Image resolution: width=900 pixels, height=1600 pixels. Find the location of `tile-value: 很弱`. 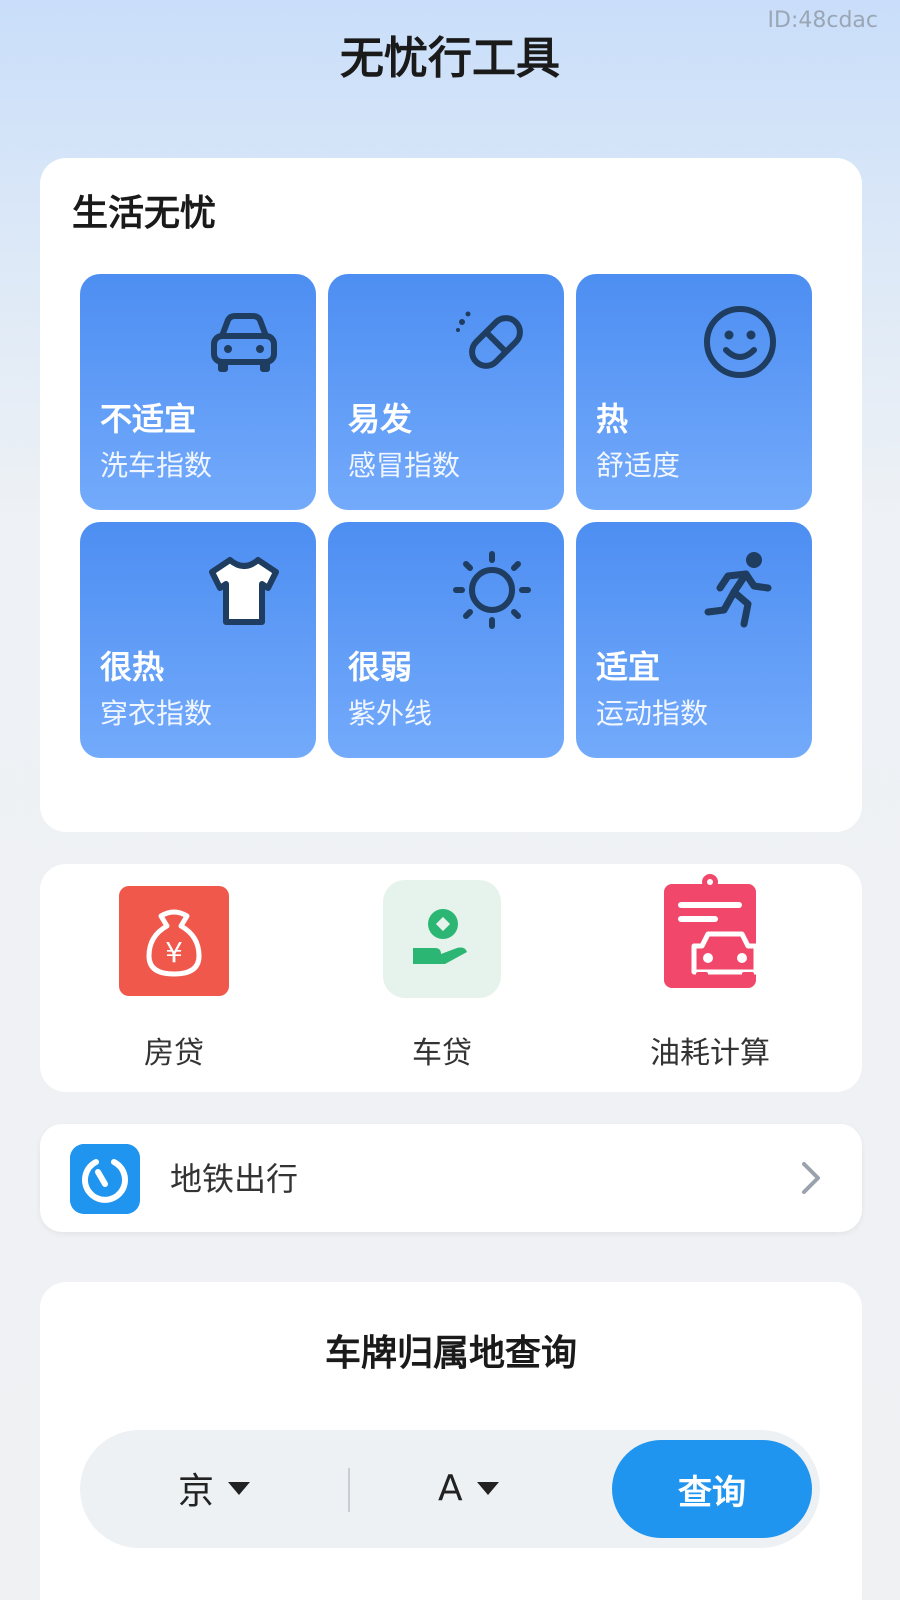

tile-value: 很弱 is located at coordinates (380, 667).